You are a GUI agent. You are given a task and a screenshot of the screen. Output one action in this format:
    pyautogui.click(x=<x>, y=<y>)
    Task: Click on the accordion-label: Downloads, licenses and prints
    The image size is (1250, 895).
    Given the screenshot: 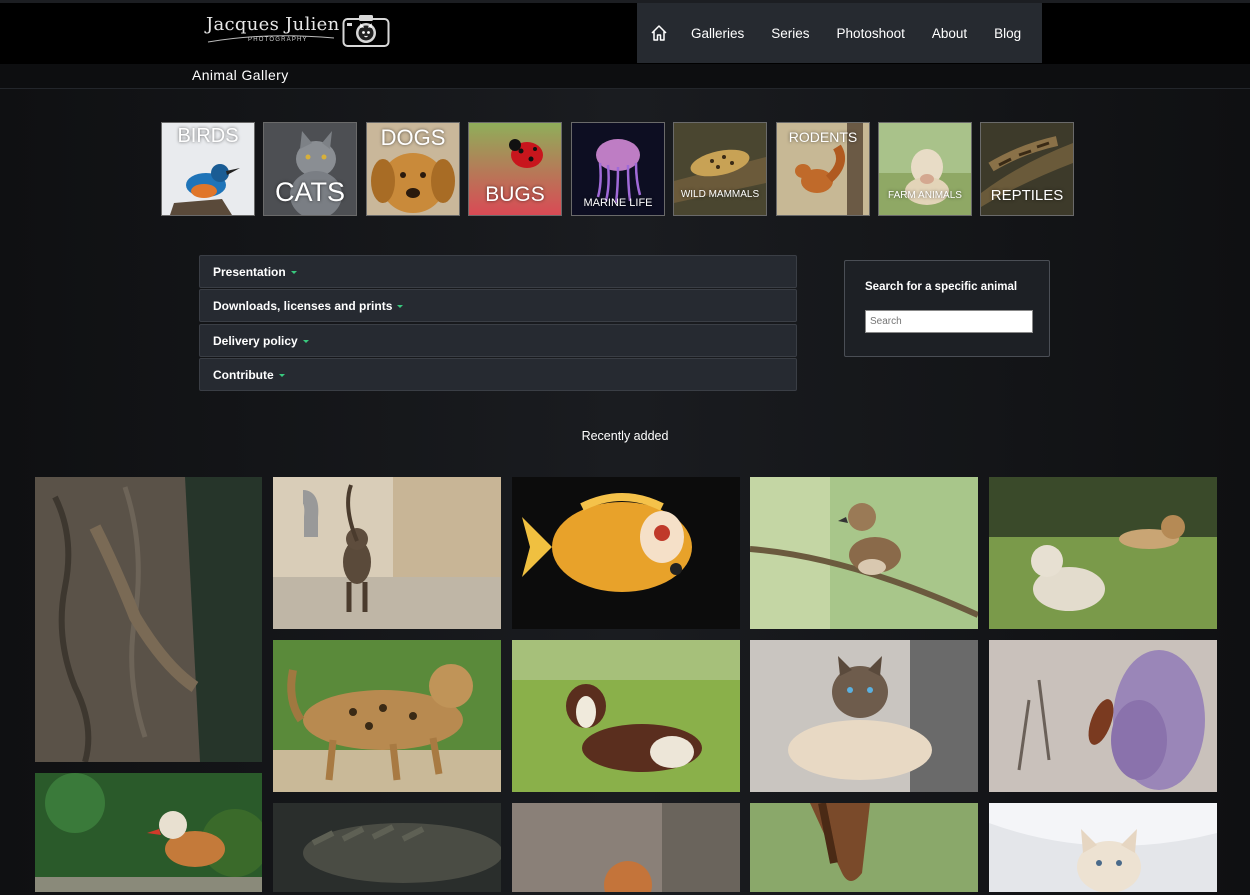 What is the action you would take?
    pyautogui.click(x=303, y=306)
    